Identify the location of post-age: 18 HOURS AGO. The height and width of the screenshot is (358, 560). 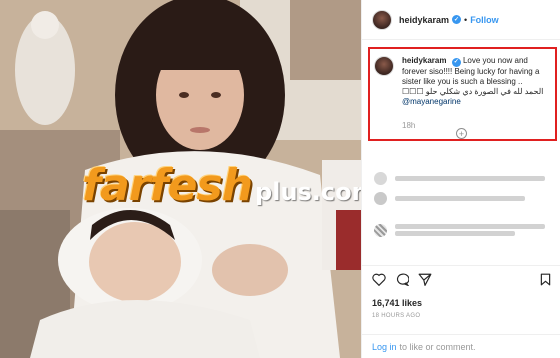
(396, 316).